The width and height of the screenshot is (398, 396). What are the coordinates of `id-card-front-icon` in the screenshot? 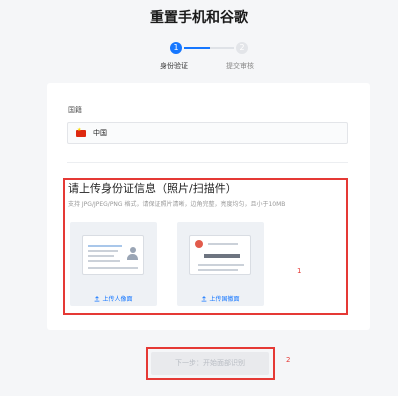 It's located at (113, 255).